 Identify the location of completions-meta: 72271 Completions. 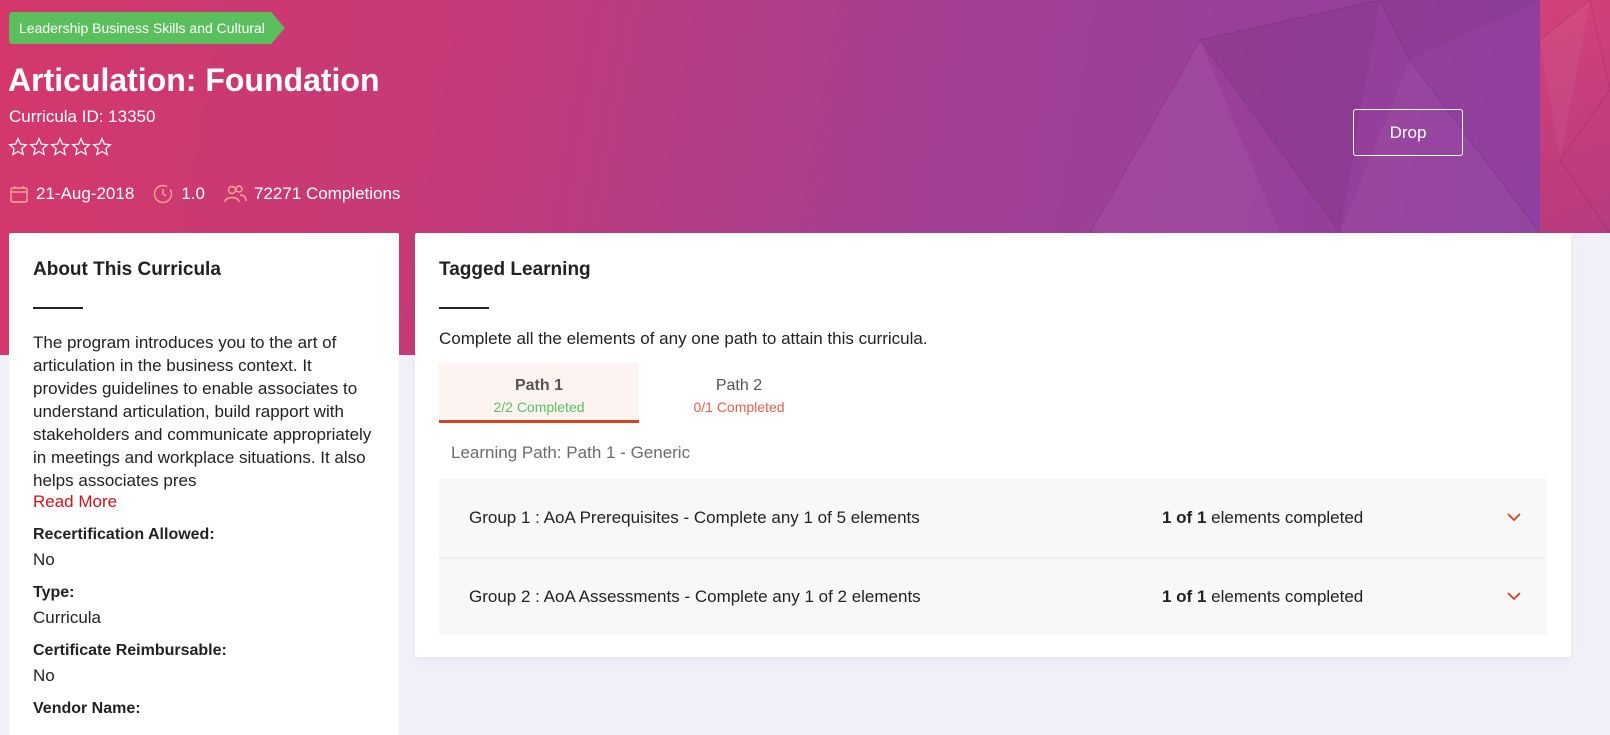
(311, 194).